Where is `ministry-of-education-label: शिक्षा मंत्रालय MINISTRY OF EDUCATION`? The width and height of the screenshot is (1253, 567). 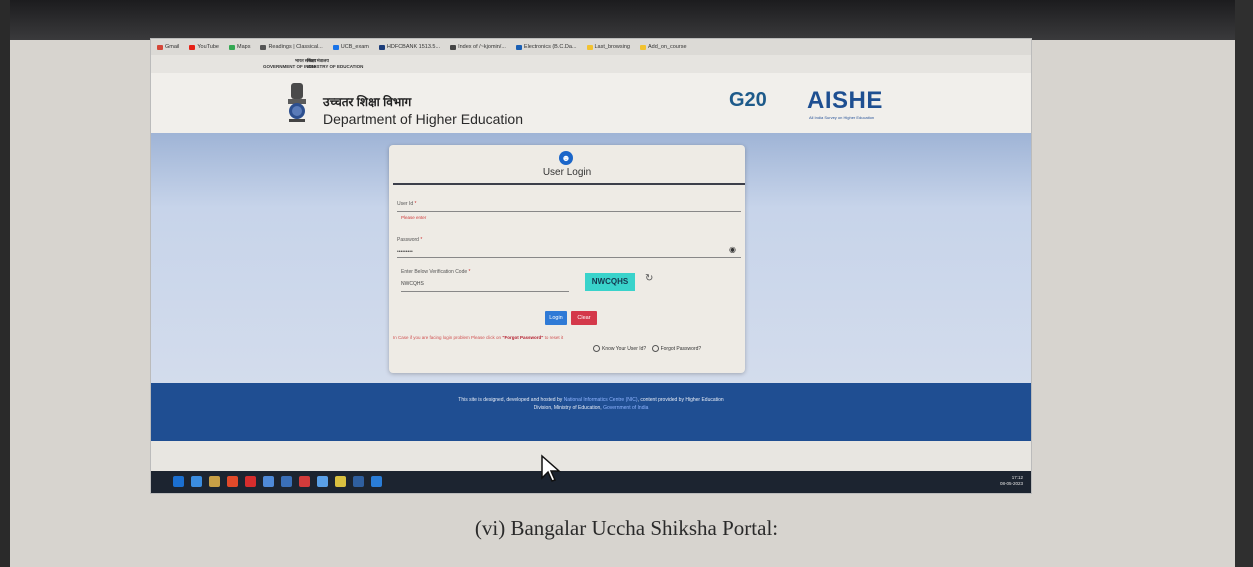
ministry-of-education-label: शिक्षा मंत्रालय MINISTRY OF EDUCATION is located at coordinates (335, 63).